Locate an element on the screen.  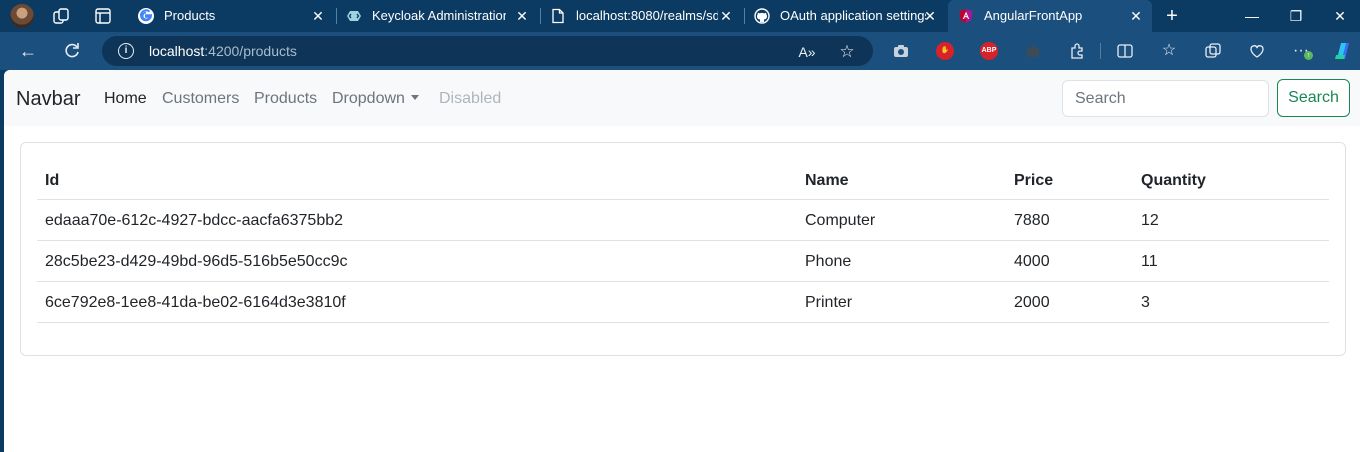
camera-icon is located at coordinates (901, 51).